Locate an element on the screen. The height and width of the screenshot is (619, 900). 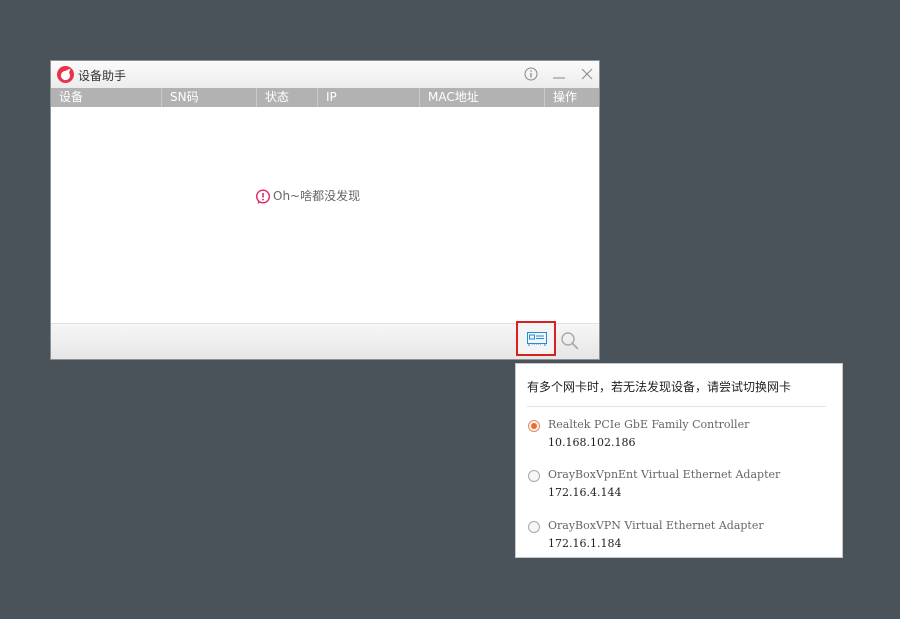
window-title: 设备助手 is located at coordinates (102, 76).